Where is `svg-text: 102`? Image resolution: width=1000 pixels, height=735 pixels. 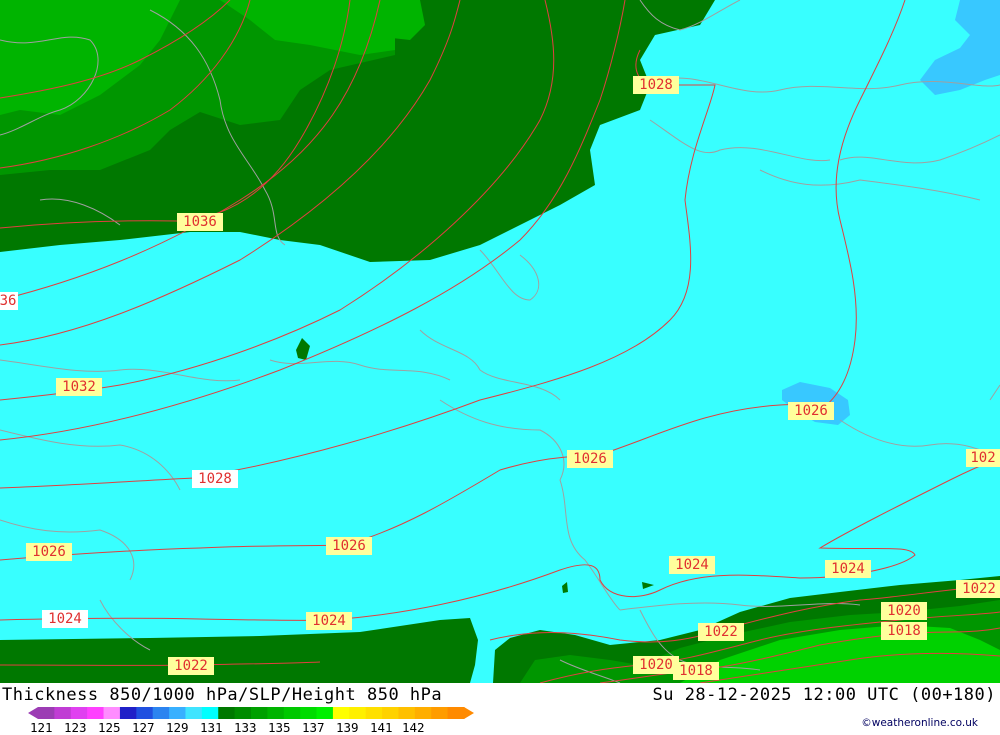 svg-text: 102 is located at coordinates (982, 458).